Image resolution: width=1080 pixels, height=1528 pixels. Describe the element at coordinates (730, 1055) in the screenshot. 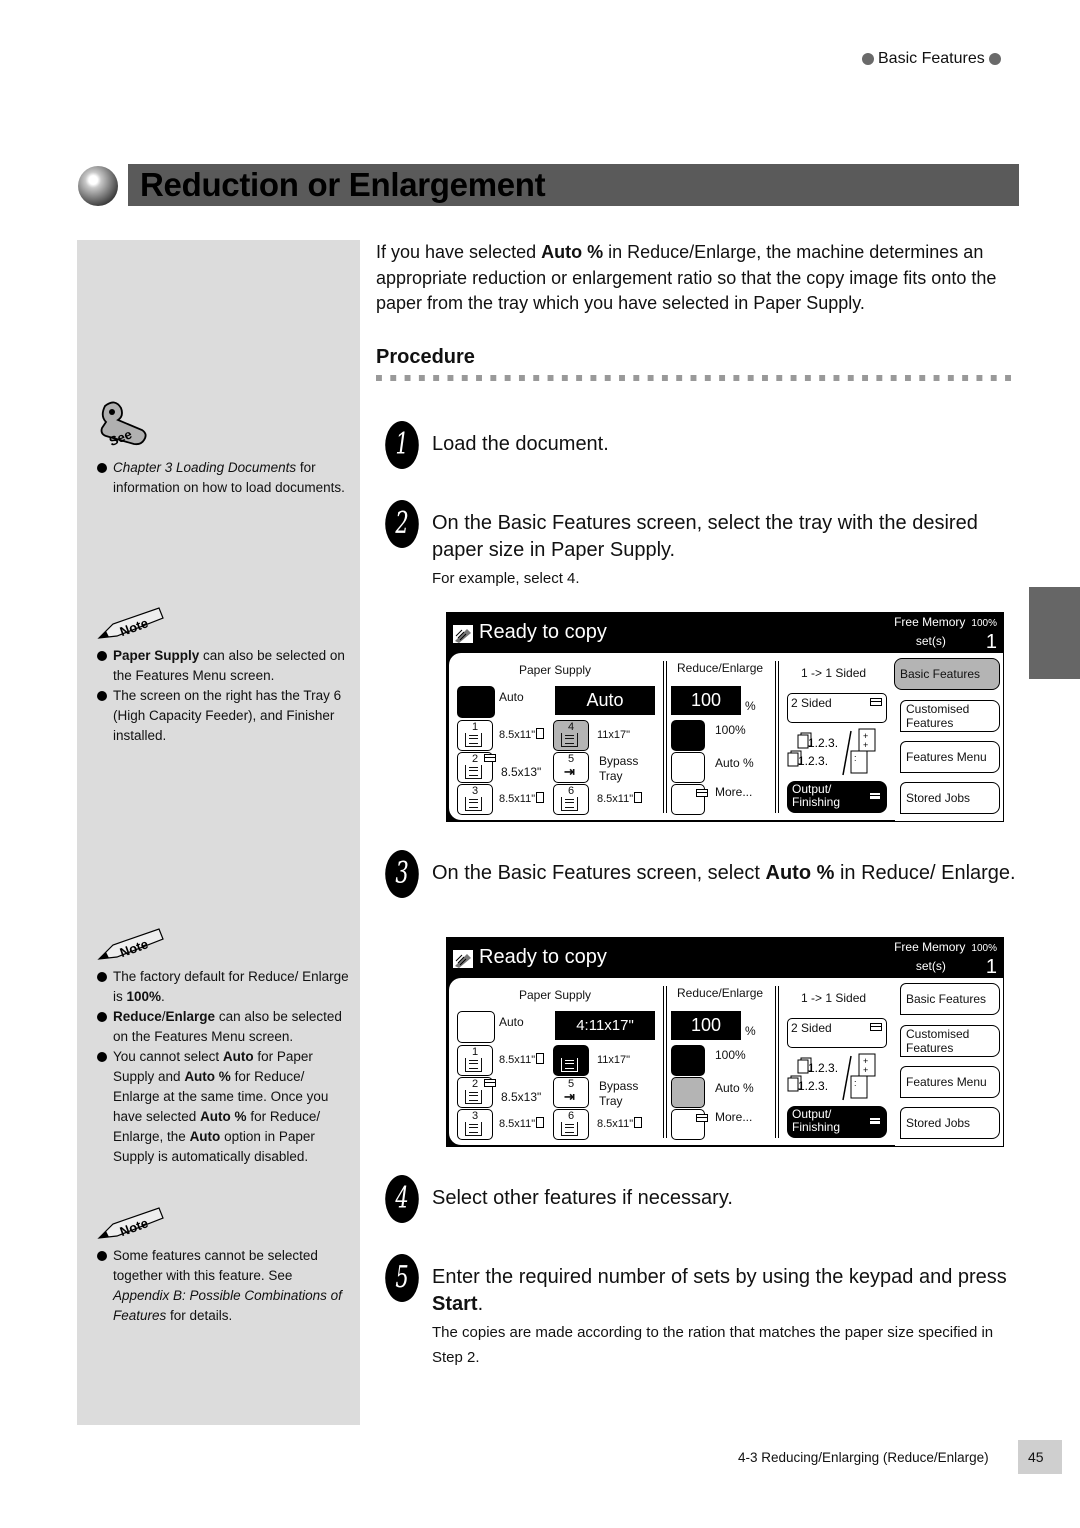

I see `ratio-100-label: 100%` at that location.